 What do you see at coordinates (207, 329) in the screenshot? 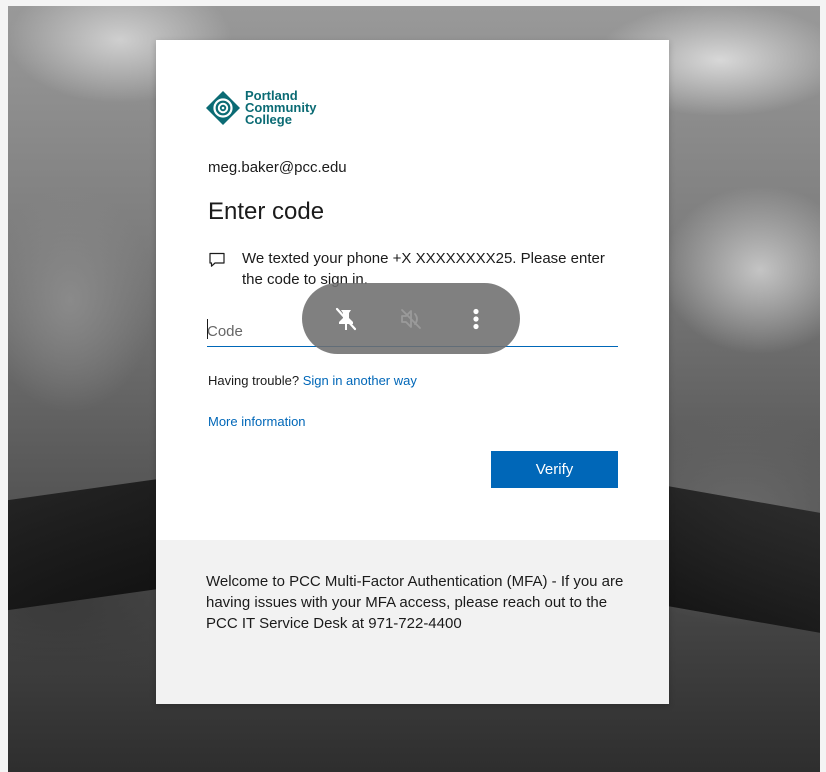
I see `text-caret` at bounding box center [207, 329].